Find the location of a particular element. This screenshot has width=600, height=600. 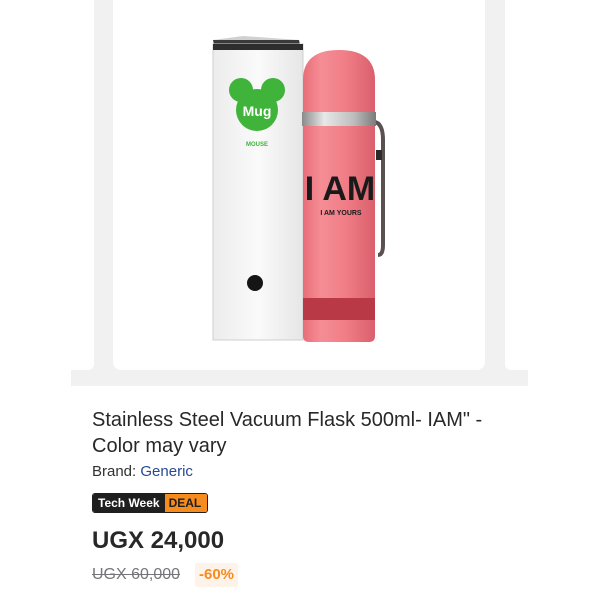

current-price: UGX 24,000 is located at coordinates (158, 540).